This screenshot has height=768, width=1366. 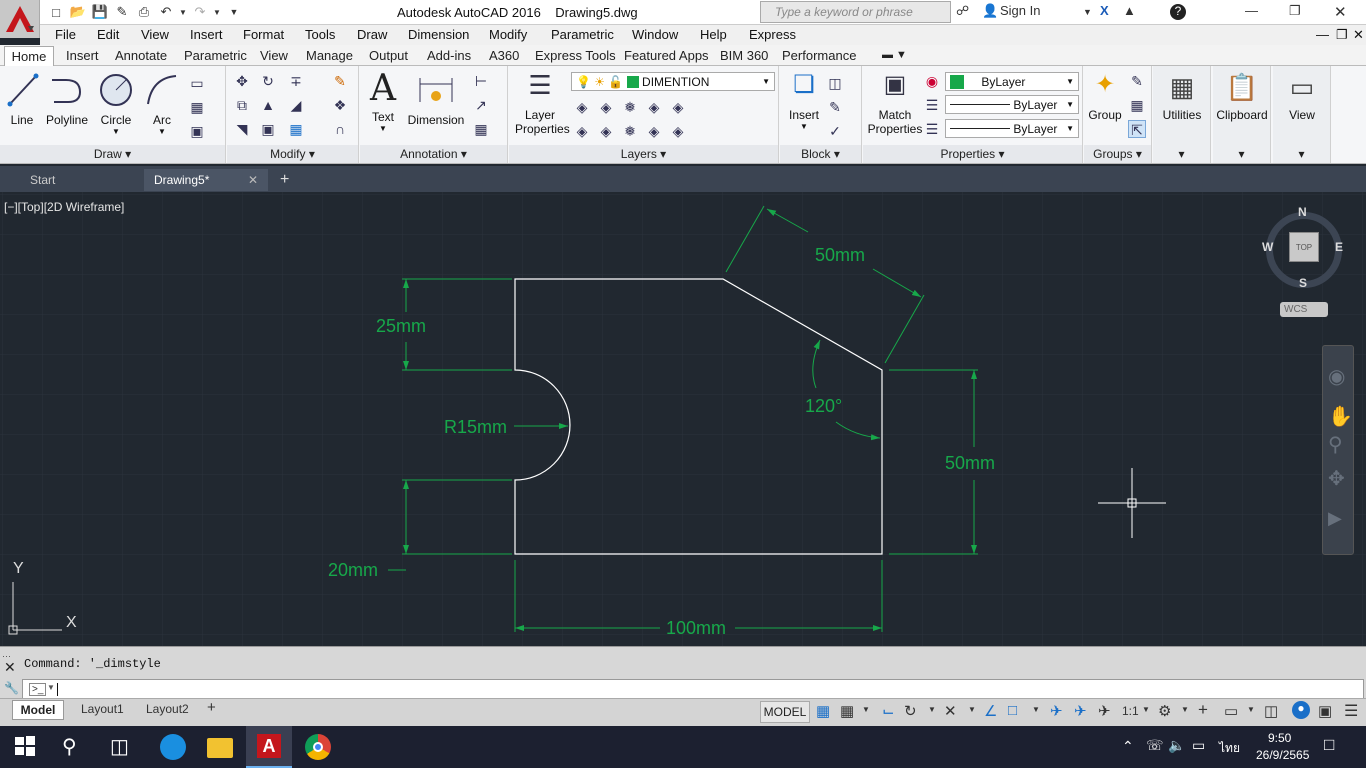 What do you see at coordinates (1020, 10) in the screenshot?
I see `sign-in-link: Sign In` at bounding box center [1020, 10].